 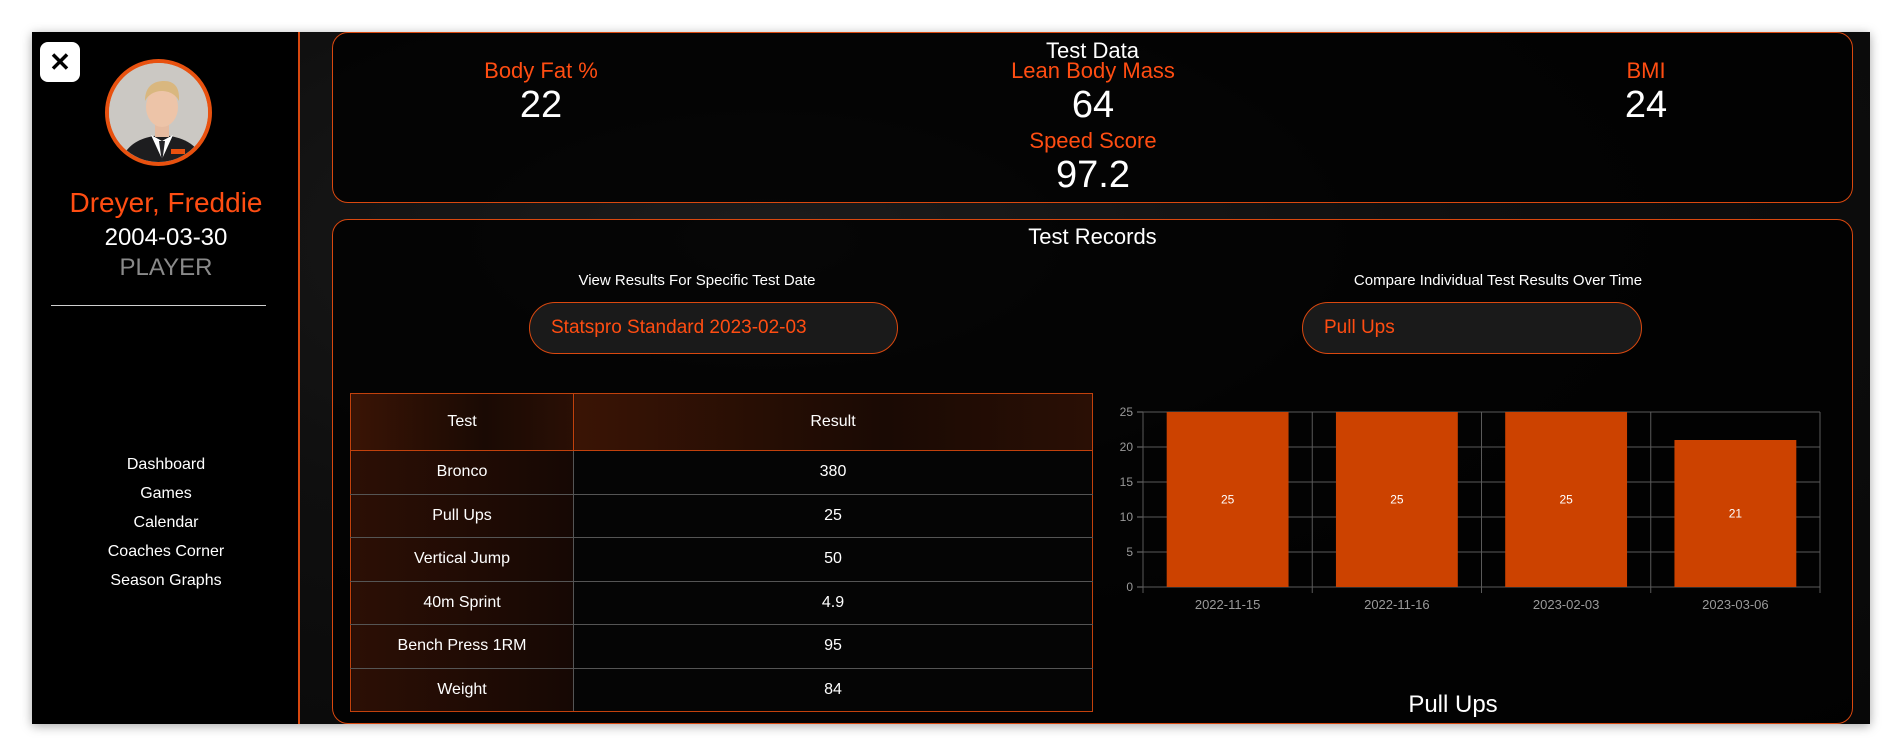 What do you see at coordinates (1566, 604) in the screenshot?
I see `x-tick-label: 2023-02-03` at bounding box center [1566, 604].